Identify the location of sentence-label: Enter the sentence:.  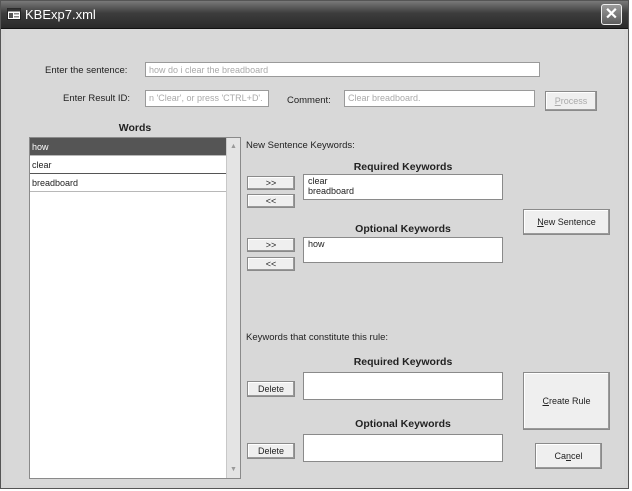
(86, 70).